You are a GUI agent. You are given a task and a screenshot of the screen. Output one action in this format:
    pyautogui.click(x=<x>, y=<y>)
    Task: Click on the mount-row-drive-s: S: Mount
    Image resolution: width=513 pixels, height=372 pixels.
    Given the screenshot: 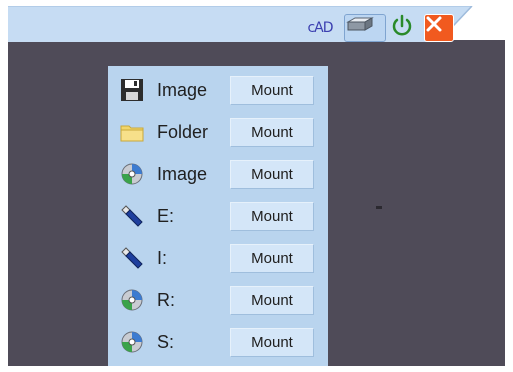 What is the action you would take?
    pyautogui.click(x=218, y=342)
    